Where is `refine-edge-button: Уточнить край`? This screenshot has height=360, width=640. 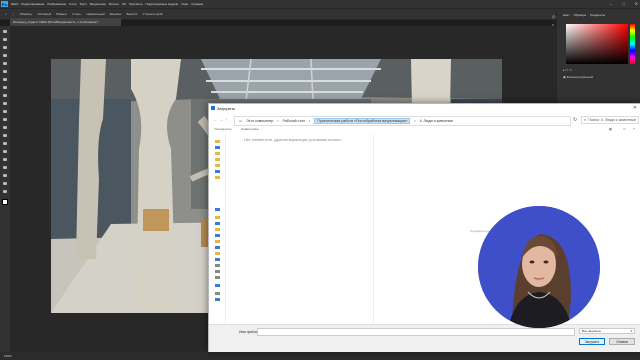 refine-edge-button: Уточнить край is located at coordinates (153, 14).